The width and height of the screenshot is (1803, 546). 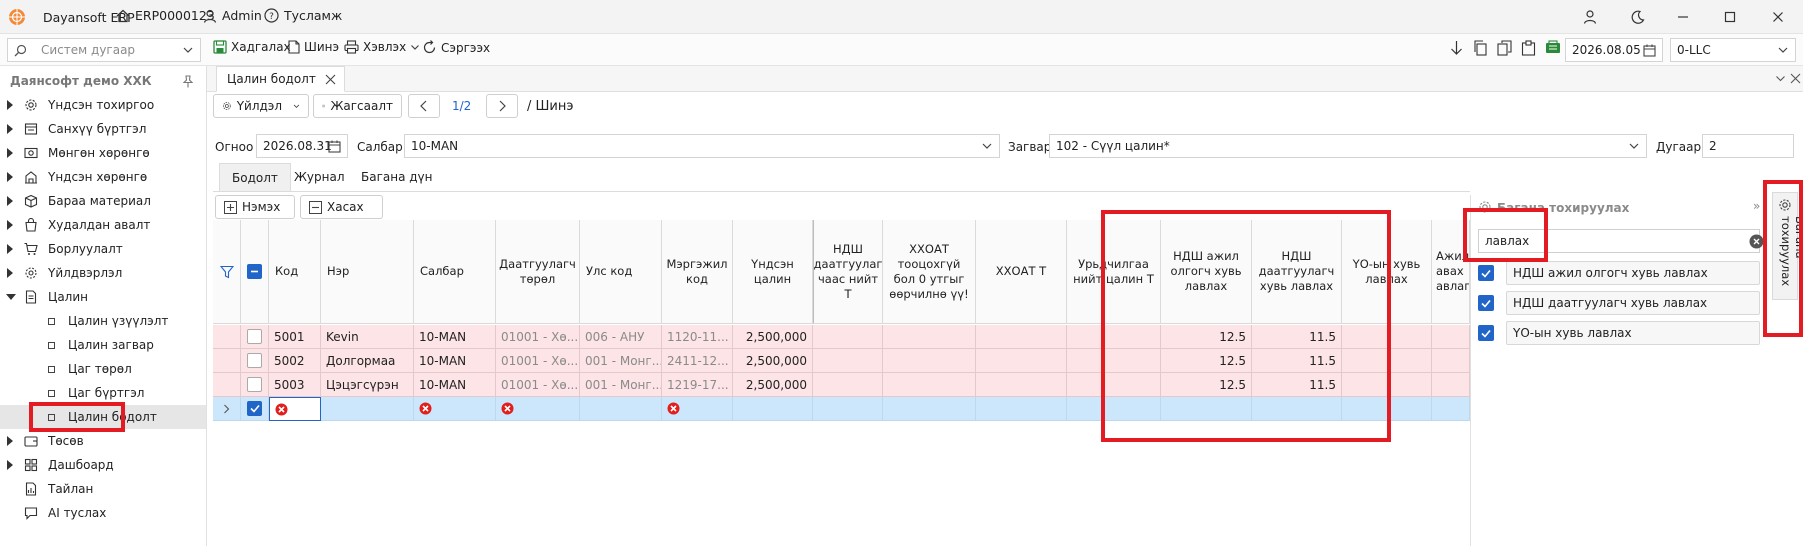 What do you see at coordinates (103, 105) in the screenshot?
I see `nav-basic-settings: Үндсэн тохиргоо` at bounding box center [103, 105].